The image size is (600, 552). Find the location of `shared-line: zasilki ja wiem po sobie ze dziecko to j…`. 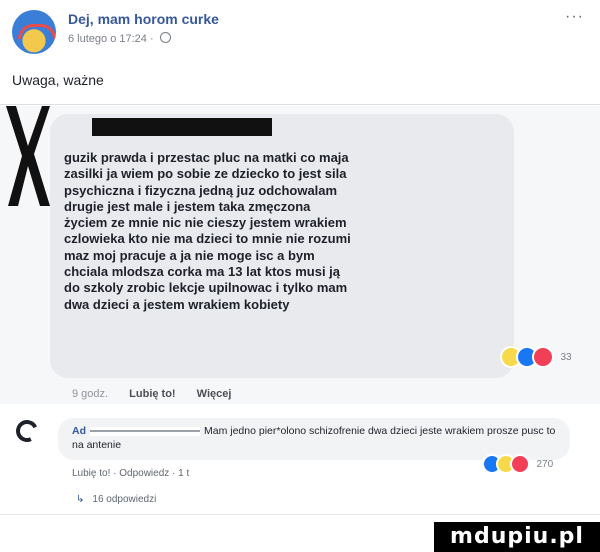

shared-line: zasilki ja wiem po sobie ze dziecko to j… is located at coordinates (205, 174).